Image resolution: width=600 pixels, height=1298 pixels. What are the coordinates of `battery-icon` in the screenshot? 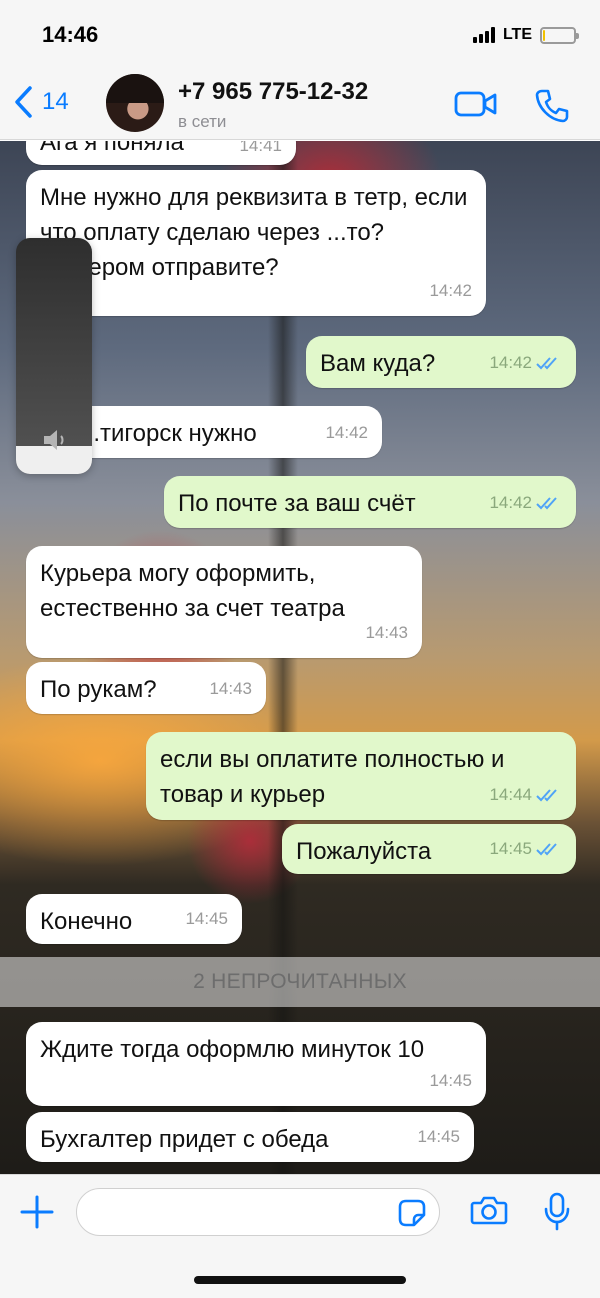 It's located at (559, 35).